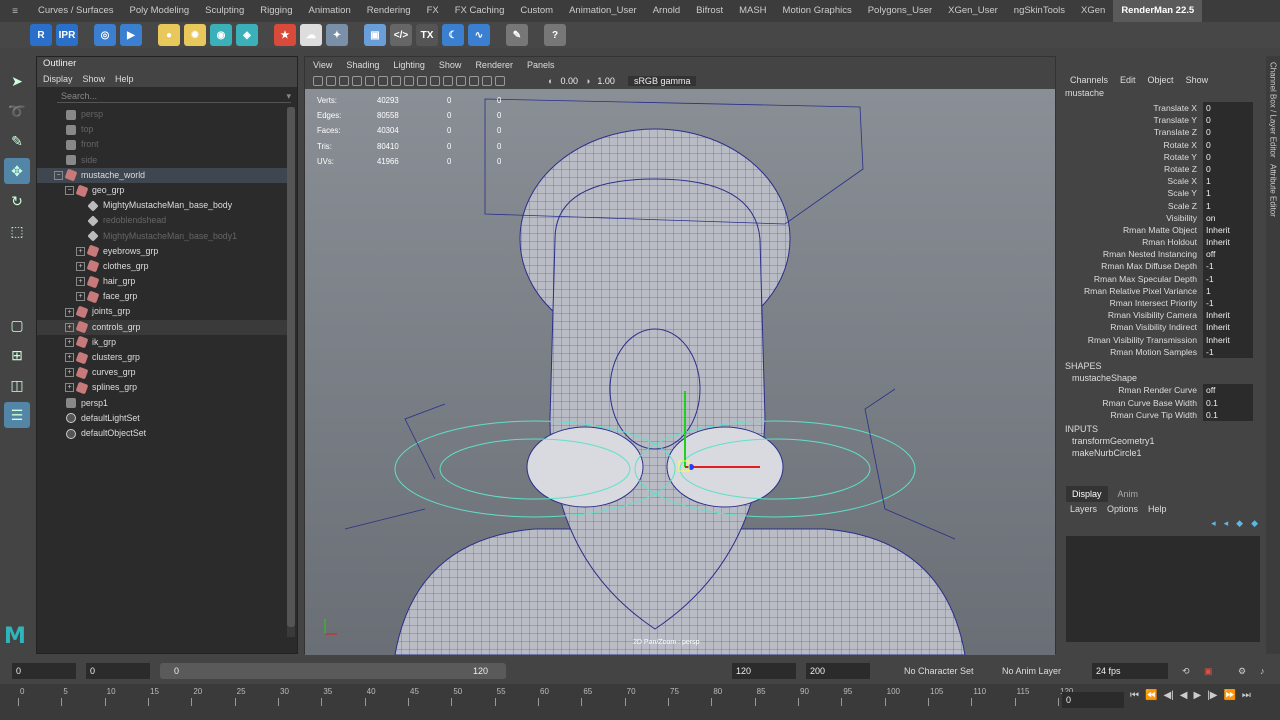 The width and height of the screenshot is (1280, 720). What do you see at coordinates (474, 81) in the screenshot?
I see `shadows-icon` at bounding box center [474, 81].